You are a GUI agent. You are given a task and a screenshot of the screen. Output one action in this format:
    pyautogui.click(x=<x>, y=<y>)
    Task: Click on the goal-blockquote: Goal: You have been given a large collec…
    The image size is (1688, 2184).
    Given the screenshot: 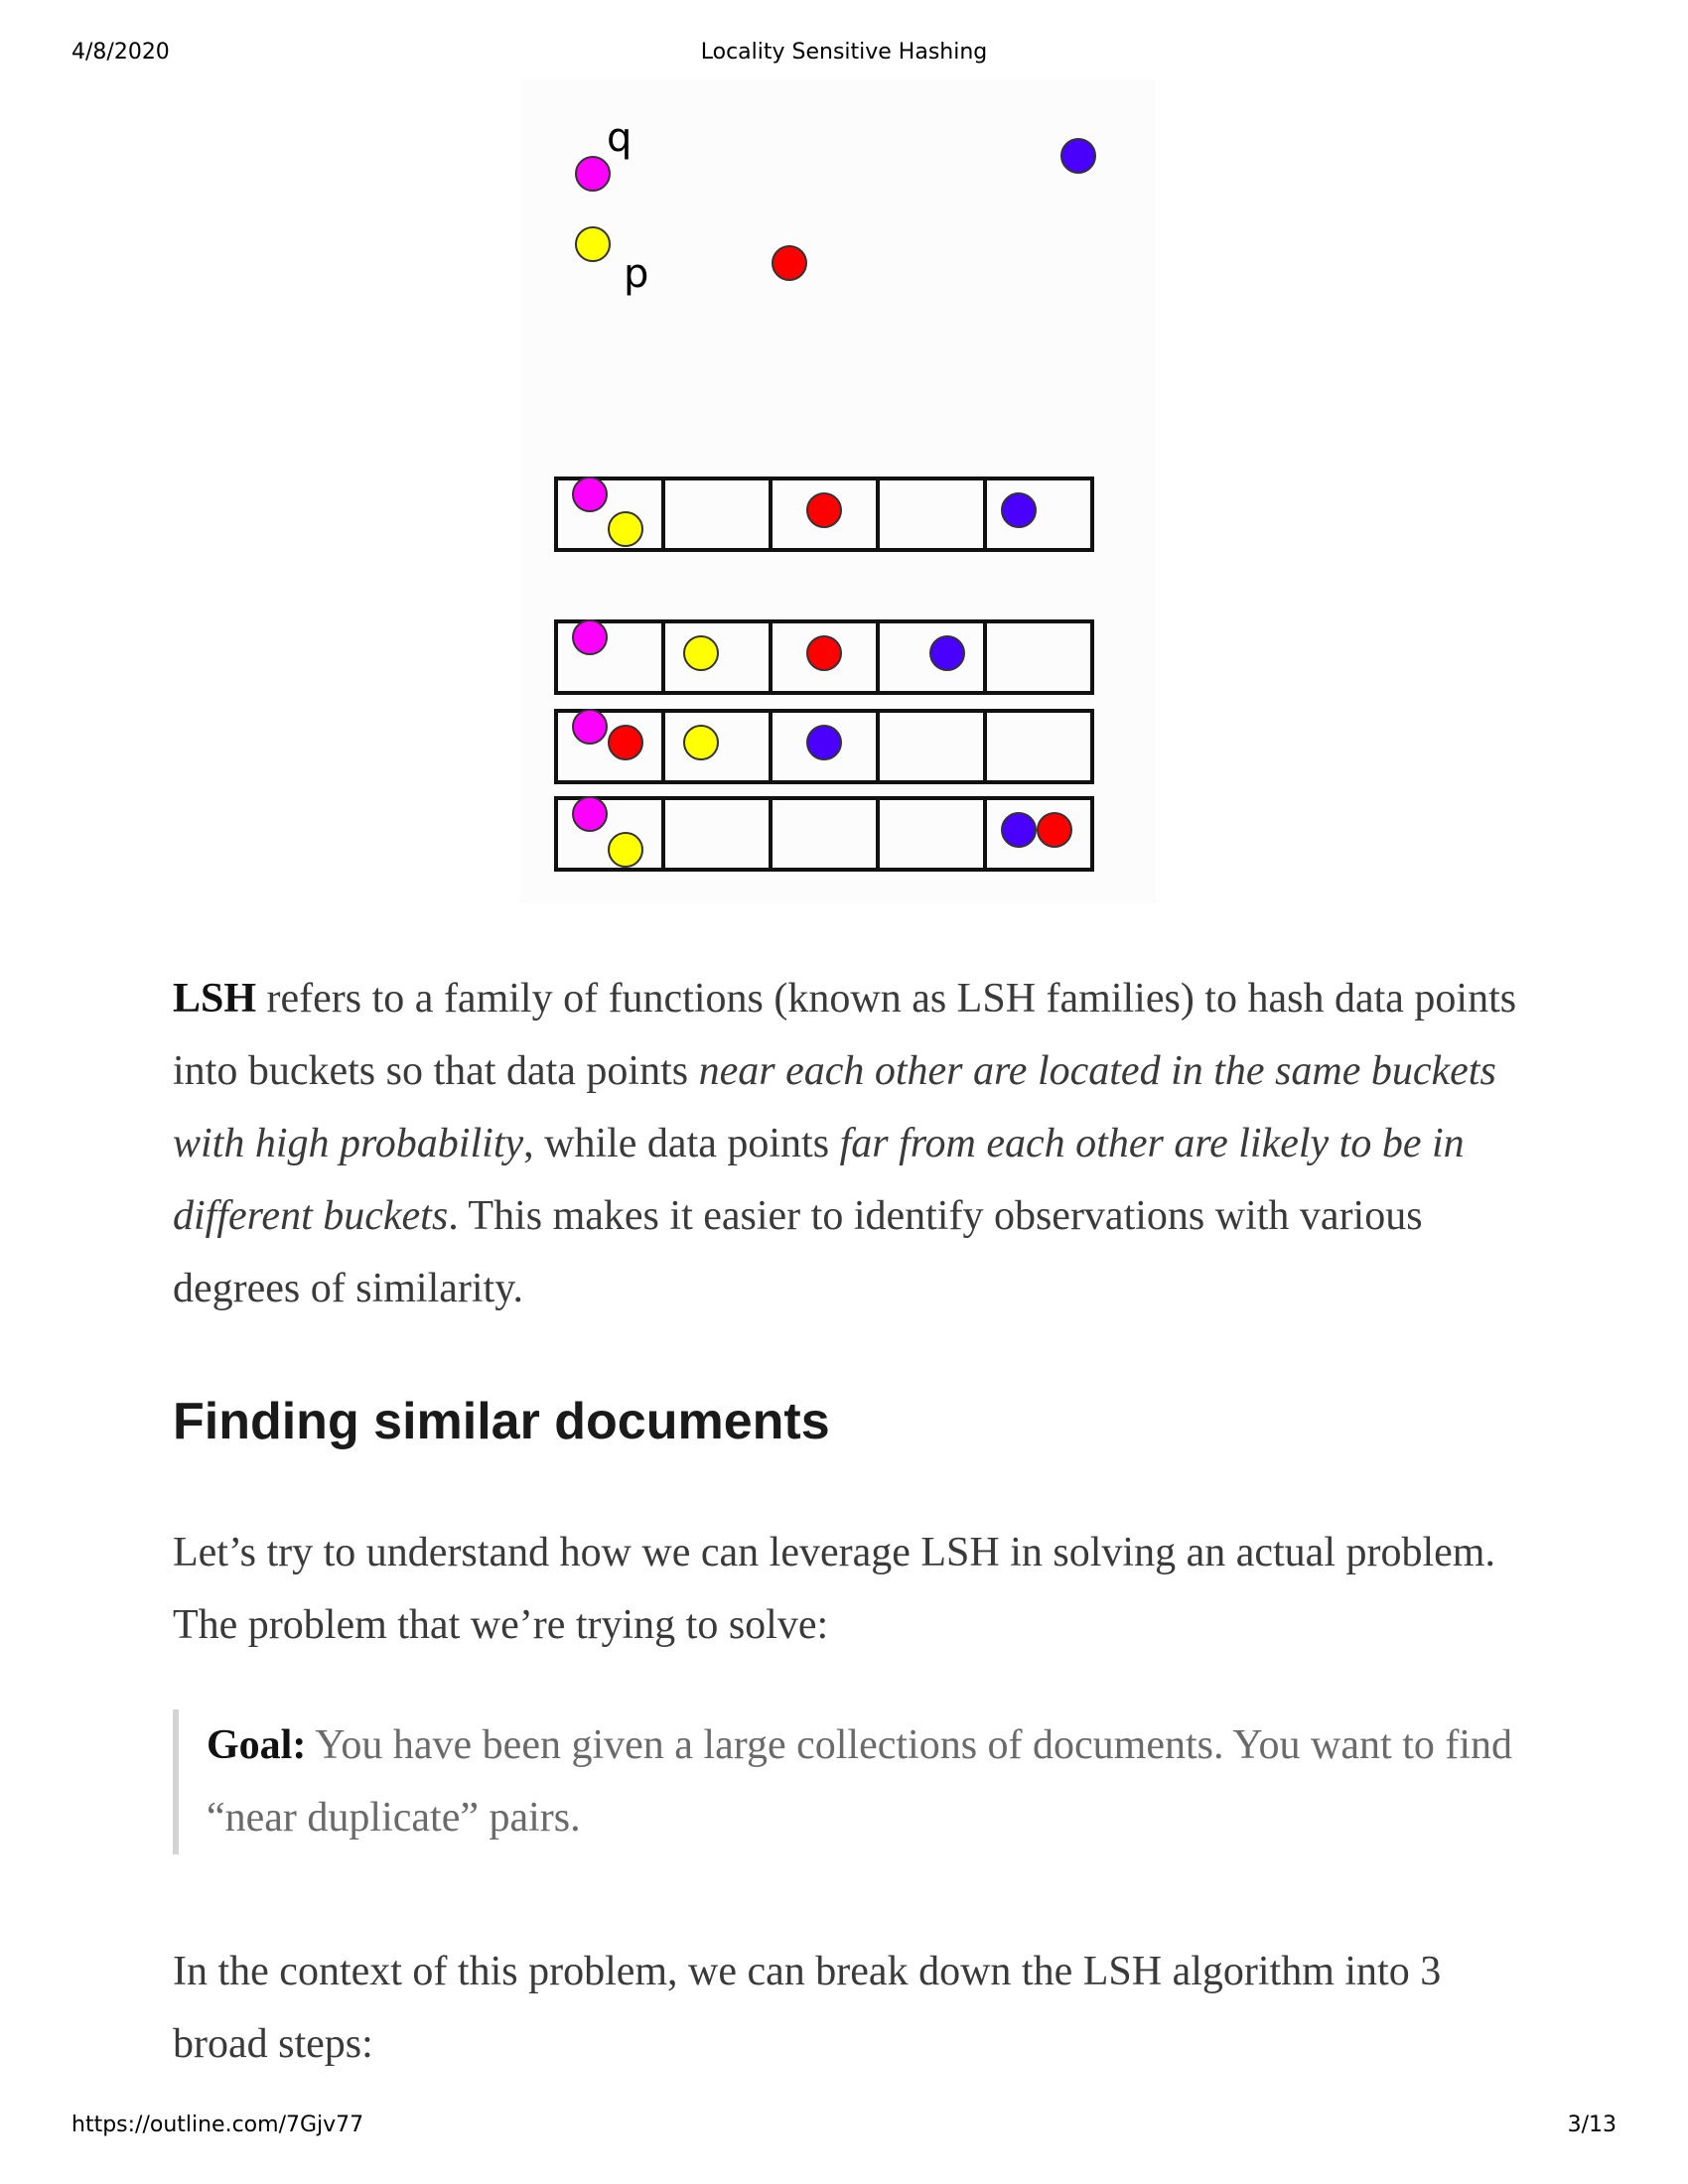 What is the action you would take?
    pyautogui.click(x=865, y=1781)
    